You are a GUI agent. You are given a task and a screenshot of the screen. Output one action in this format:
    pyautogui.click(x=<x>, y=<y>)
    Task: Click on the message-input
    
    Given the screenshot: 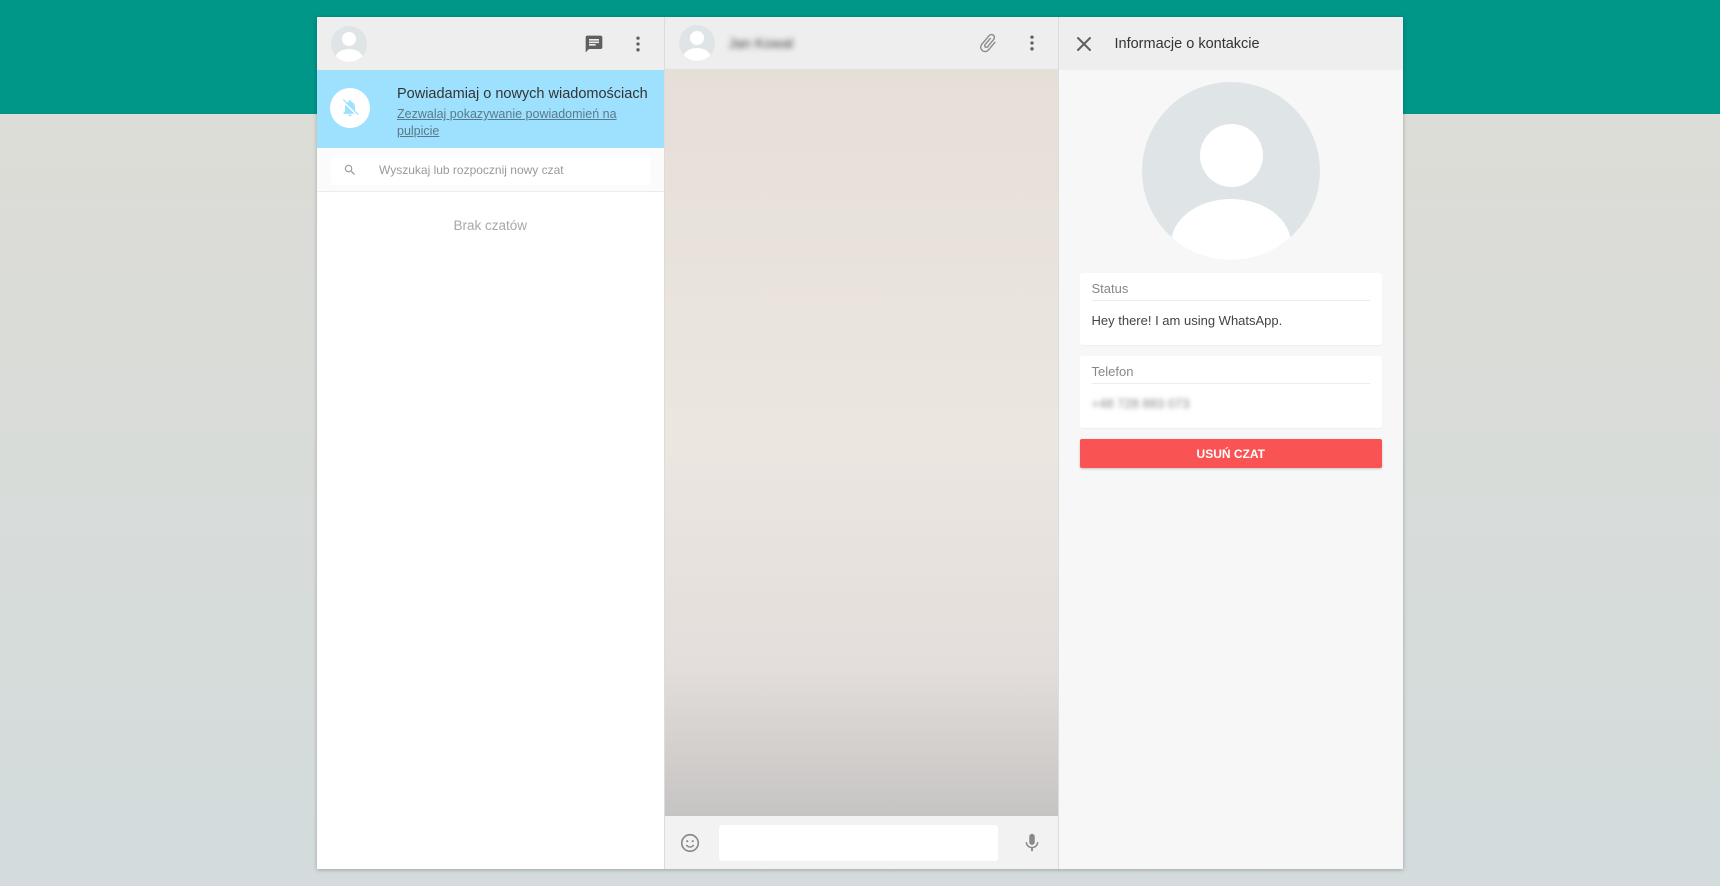 What is the action you would take?
    pyautogui.click(x=858, y=842)
    